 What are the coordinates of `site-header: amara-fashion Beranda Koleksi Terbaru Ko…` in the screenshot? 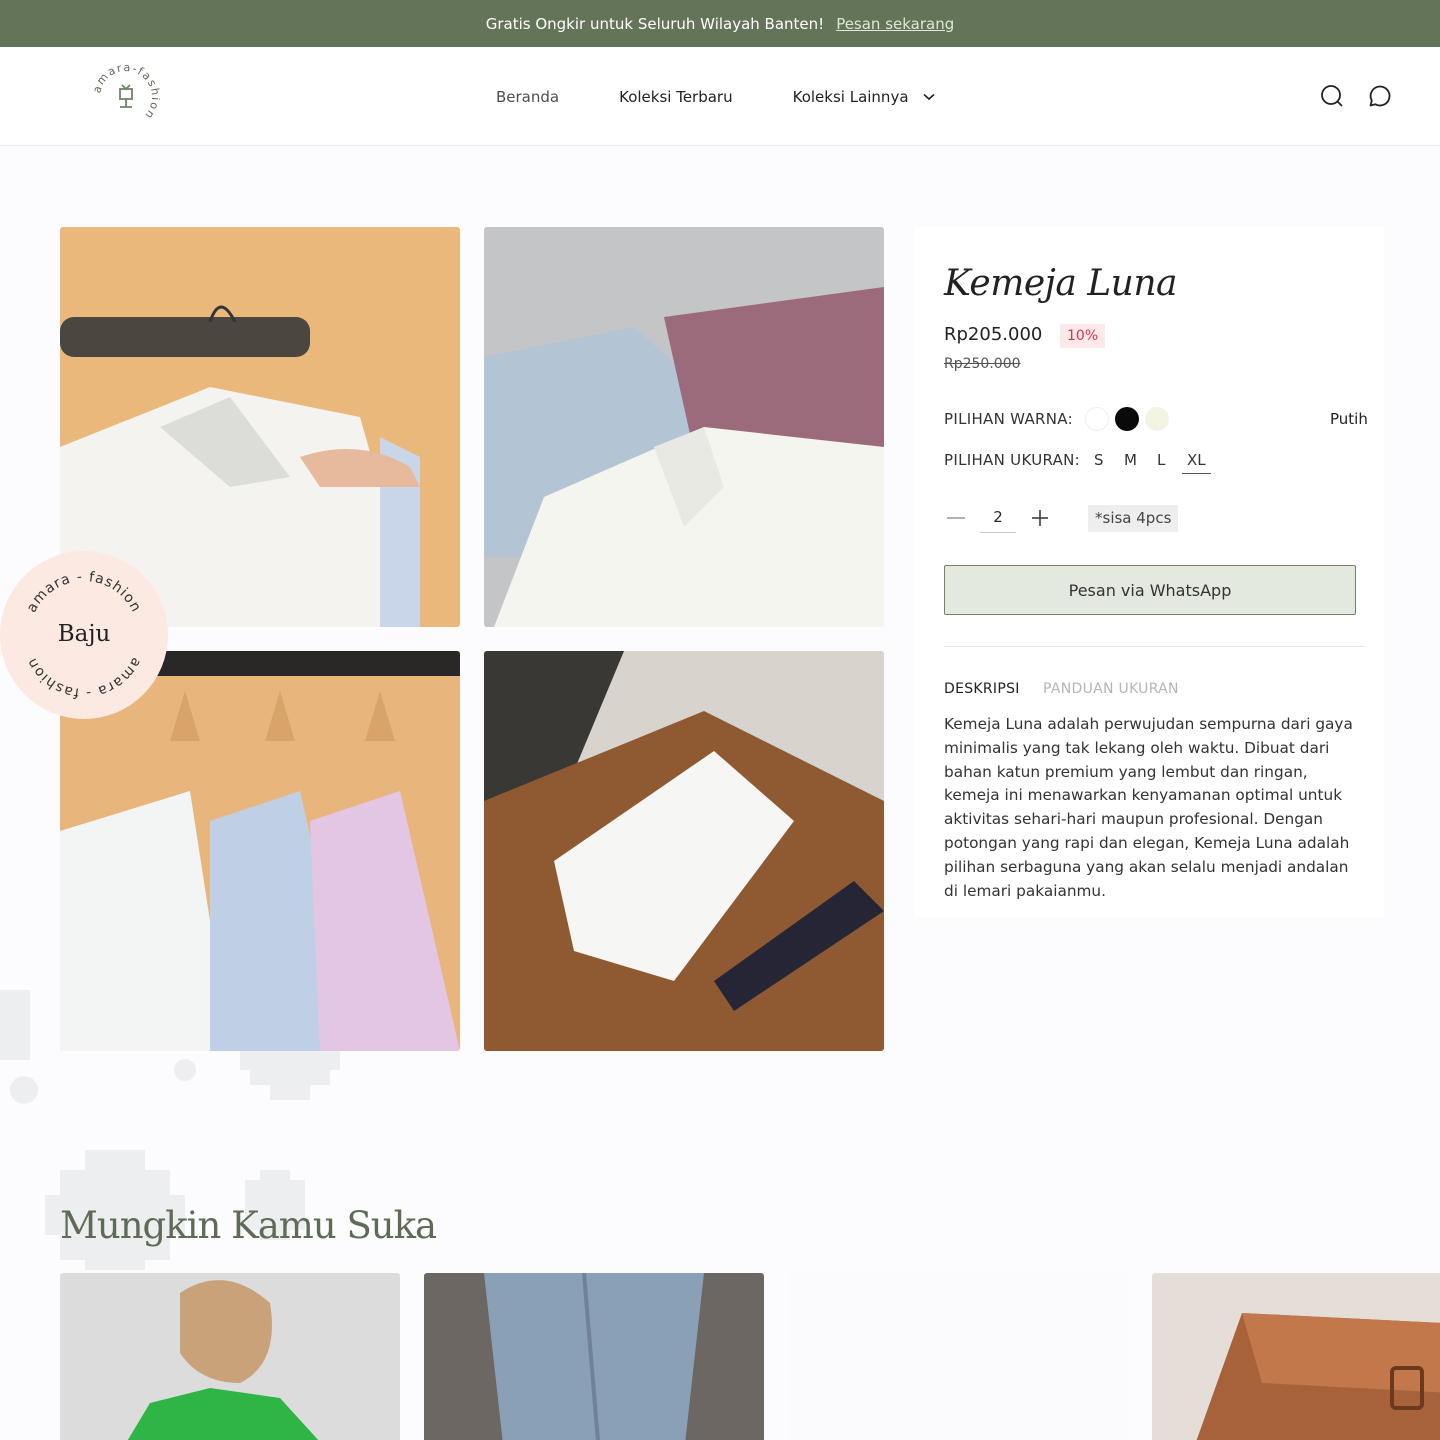 It's located at (720, 96).